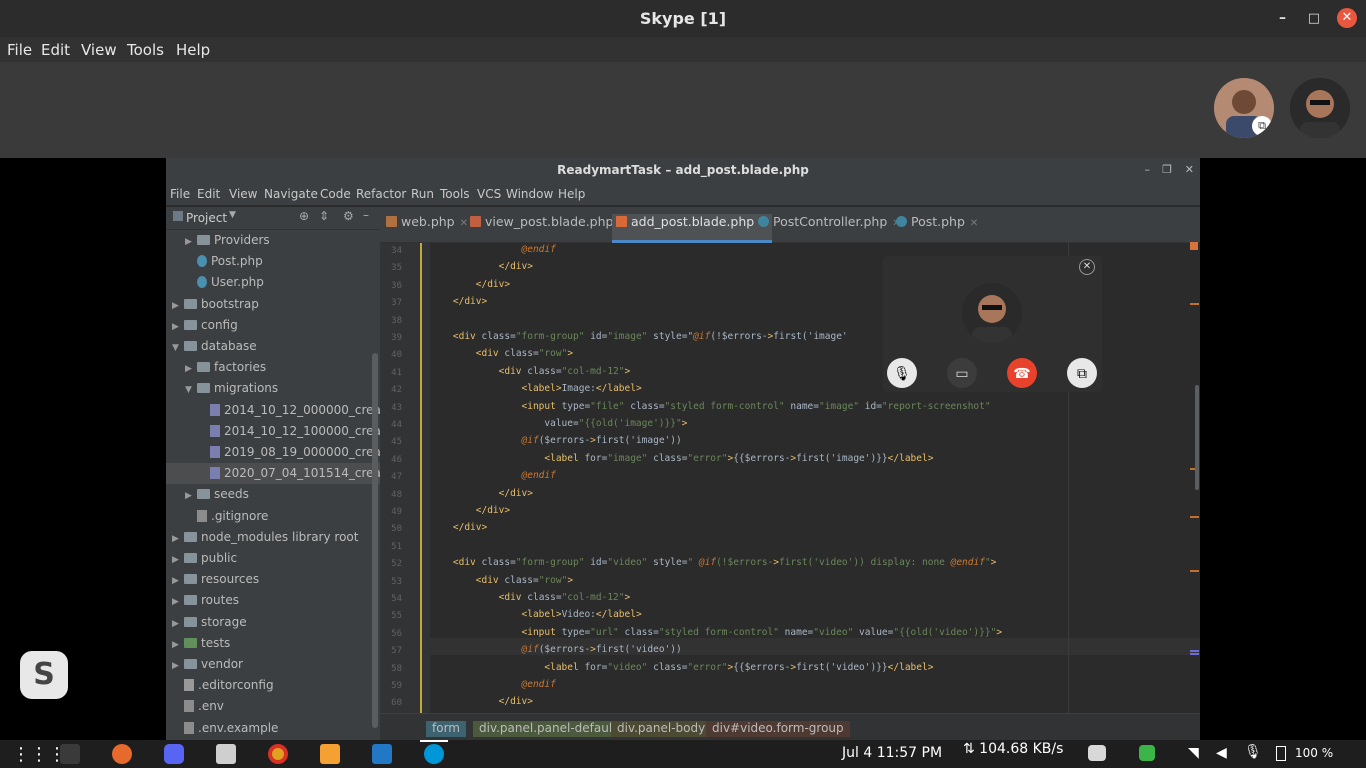  Describe the element at coordinates (273, 431) in the screenshot. I see `tree-item: 2014_10_12_100000_create_` at that location.